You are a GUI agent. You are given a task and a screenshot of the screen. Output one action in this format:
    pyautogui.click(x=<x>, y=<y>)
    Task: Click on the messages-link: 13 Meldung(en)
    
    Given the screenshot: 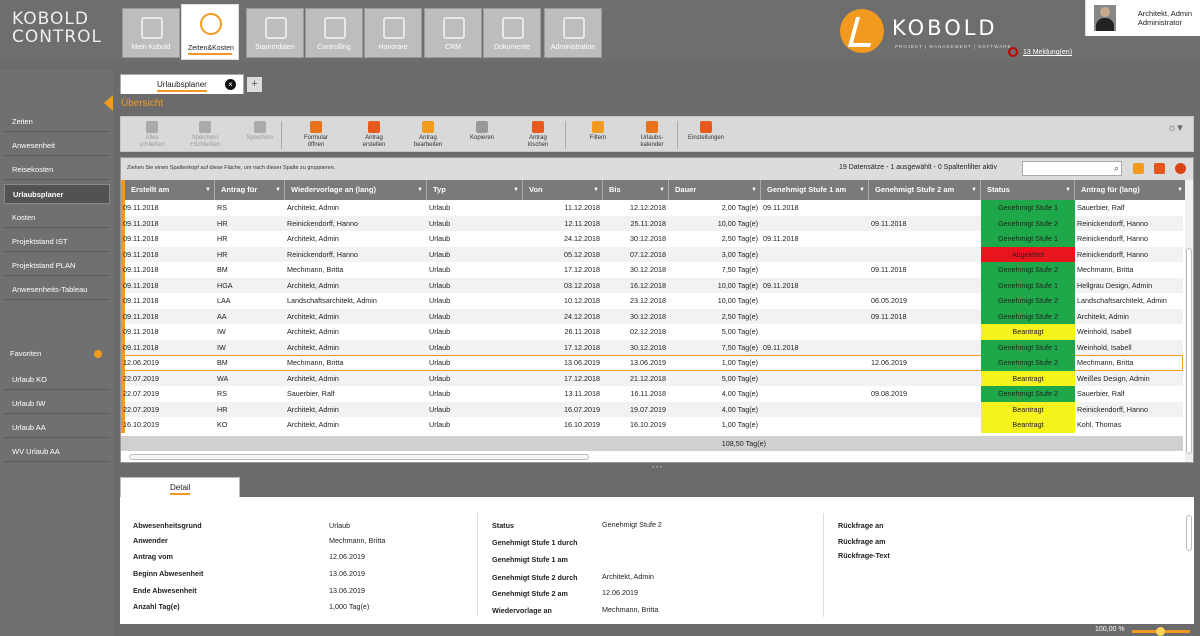 What is the action you would take?
    pyautogui.click(x=1040, y=52)
    